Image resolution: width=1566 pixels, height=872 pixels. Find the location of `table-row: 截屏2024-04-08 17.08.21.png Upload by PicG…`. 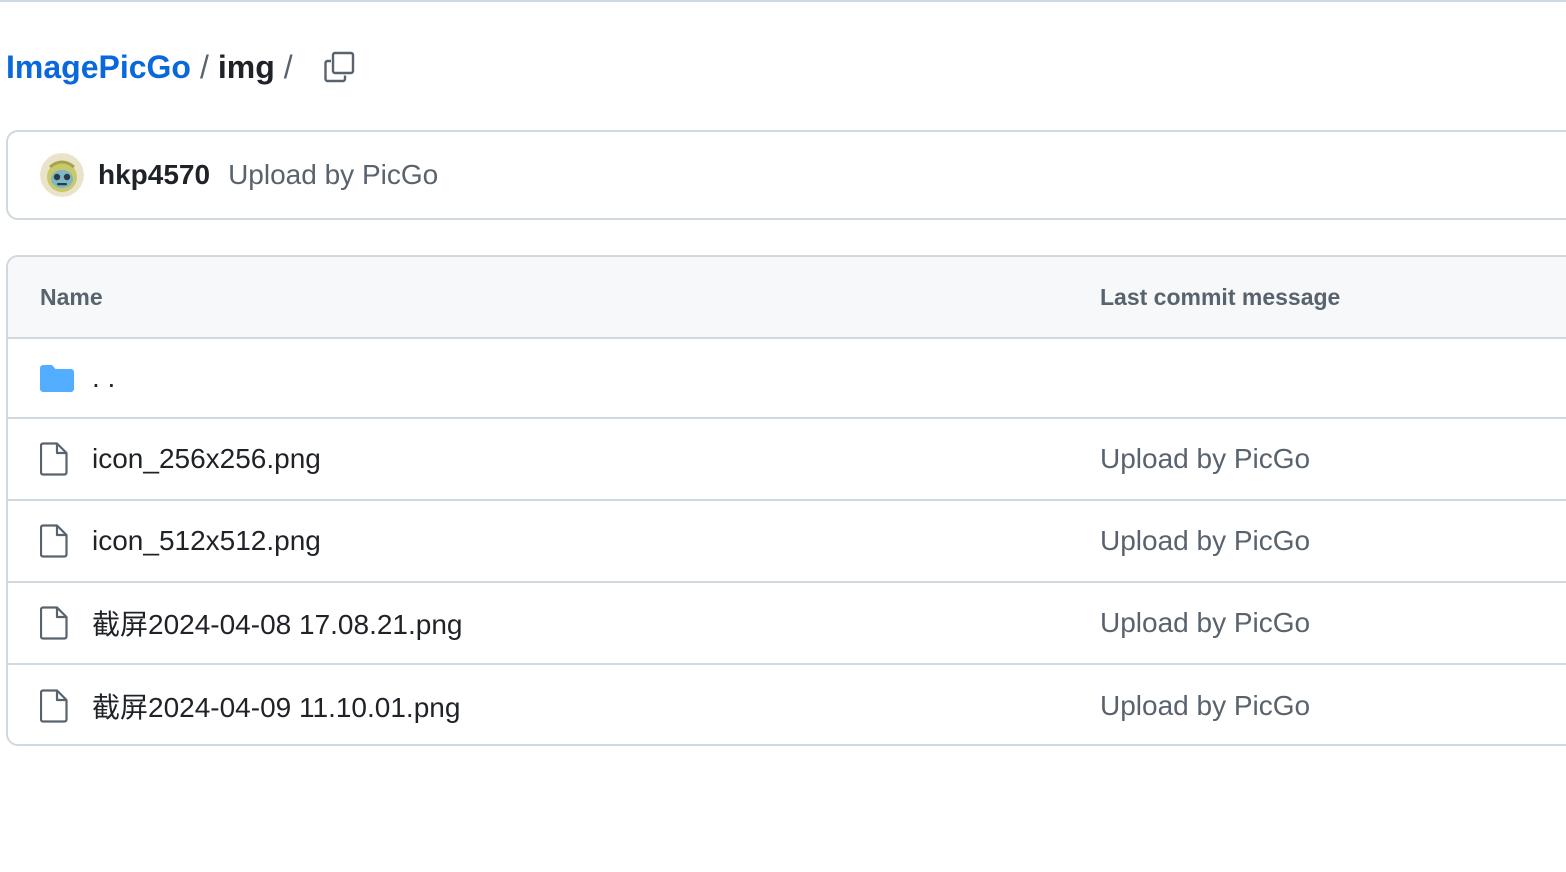

table-row: 截屏2024-04-08 17.08.21.png Upload by PicG… is located at coordinates (787, 624).